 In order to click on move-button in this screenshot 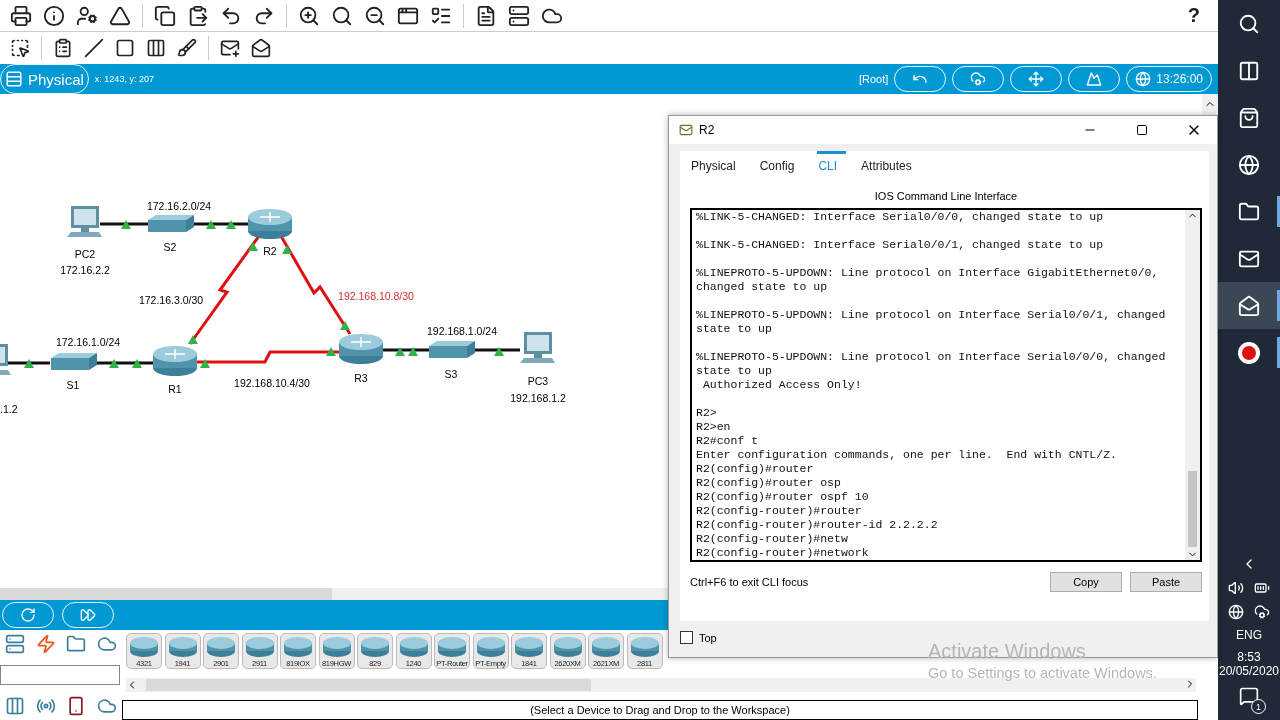, I will do `click(1036, 79)`.